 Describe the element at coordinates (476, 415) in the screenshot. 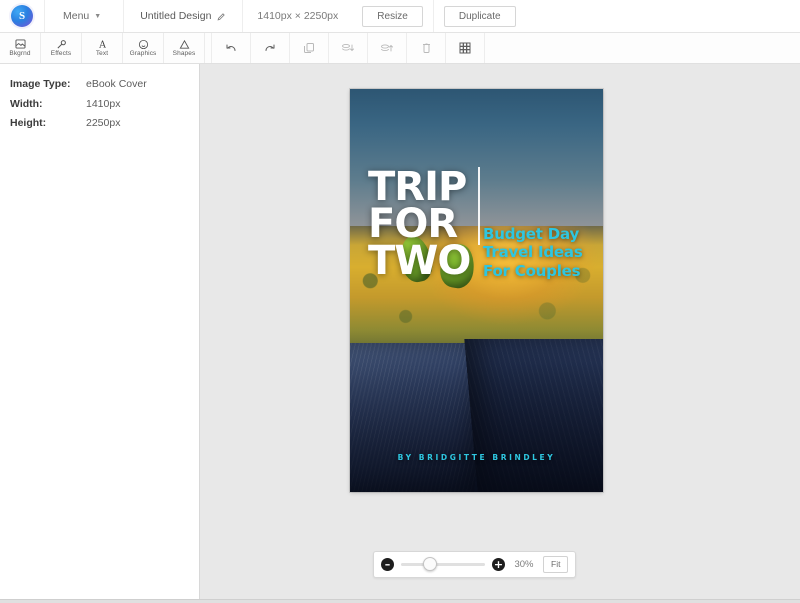

I see `cover-bottom-fade` at that location.